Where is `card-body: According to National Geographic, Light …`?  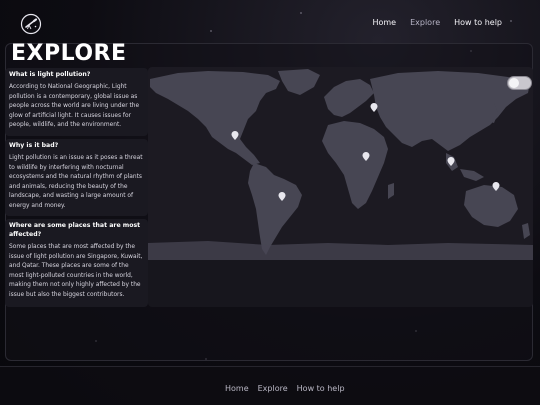 card-body: According to National Geographic, Light … is located at coordinates (74, 106).